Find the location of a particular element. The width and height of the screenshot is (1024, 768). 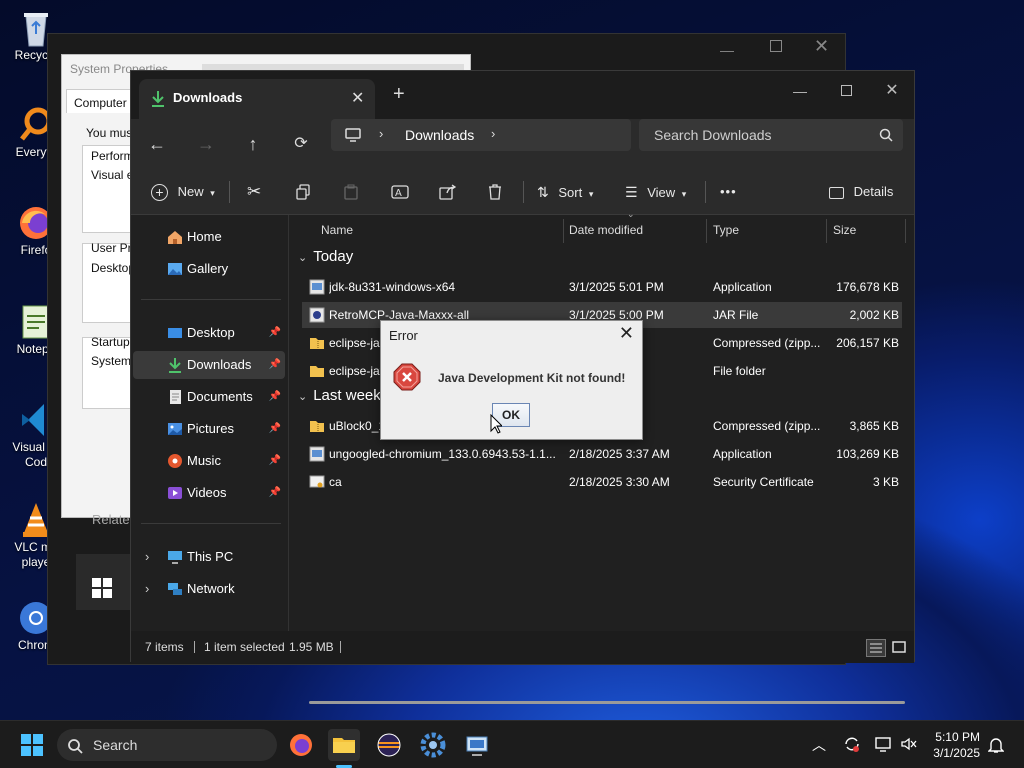

new-button: + New ▾ is located at coordinates (183, 192).